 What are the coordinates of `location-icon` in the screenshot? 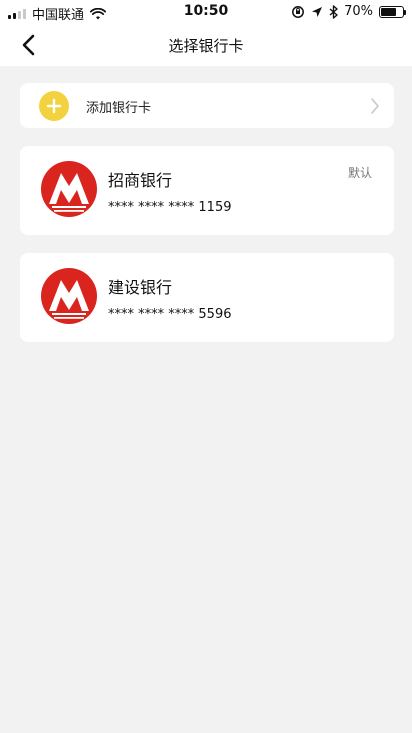 It's located at (317, 11).